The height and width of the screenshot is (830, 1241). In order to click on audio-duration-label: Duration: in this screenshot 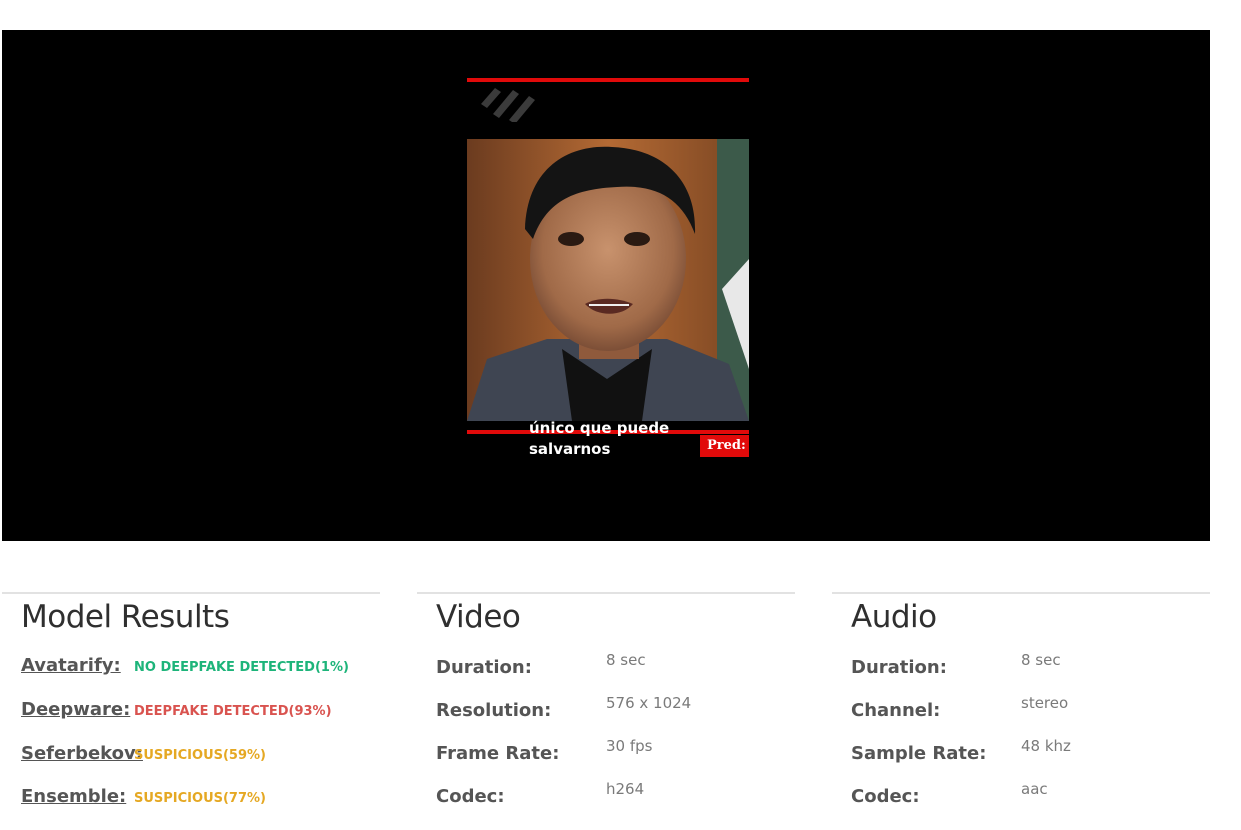, I will do `click(899, 667)`.